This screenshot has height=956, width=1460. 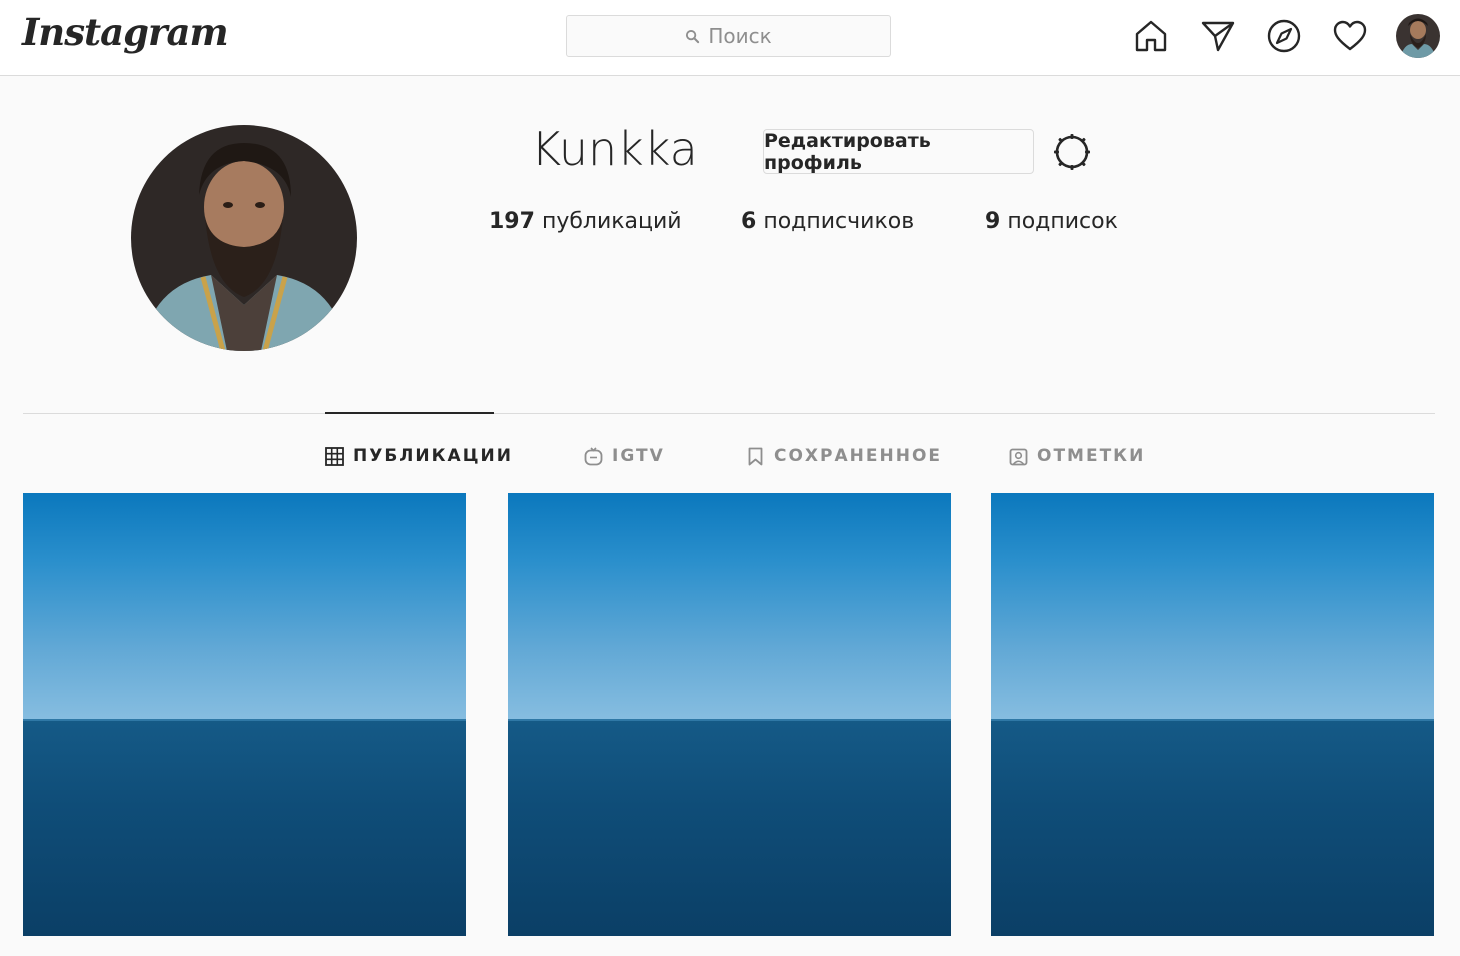 What do you see at coordinates (740, 36) in the screenshot?
I see `search-placeholder: Поиск` at bounding box center [740, 36].